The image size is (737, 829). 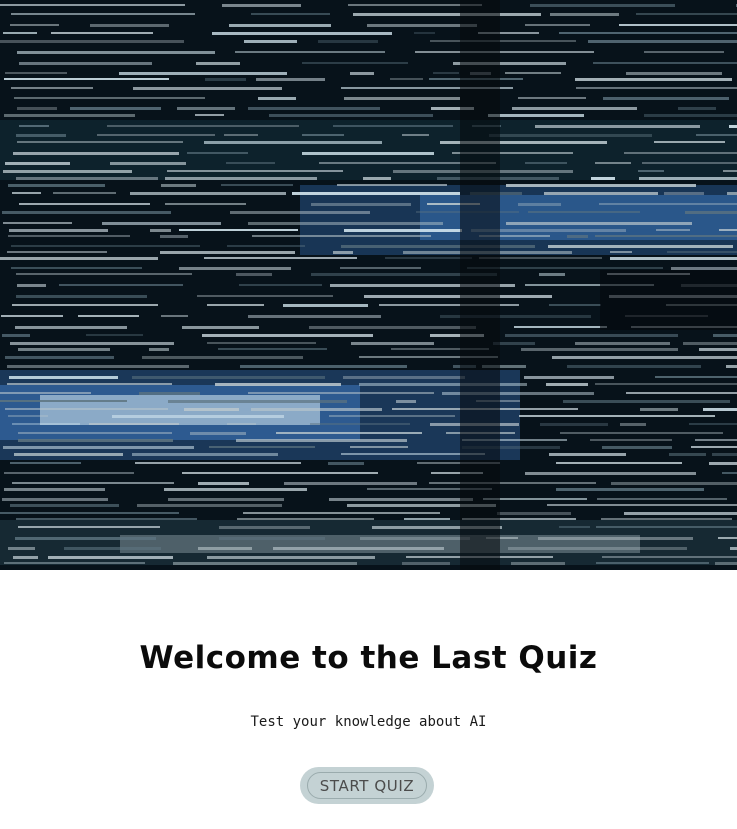 I want to click on start-quiz-button: START QUIZ, so click(x=367, y=785).